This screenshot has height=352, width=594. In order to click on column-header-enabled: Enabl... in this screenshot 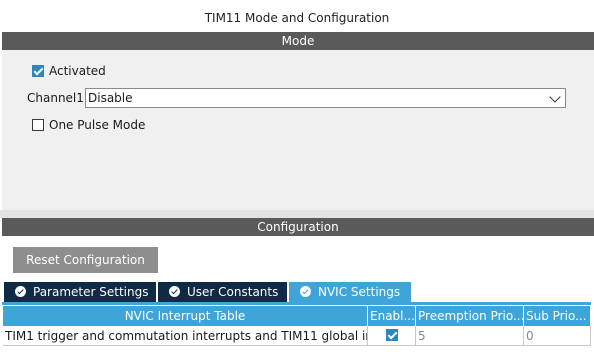, I will do `click(392, 316)`.